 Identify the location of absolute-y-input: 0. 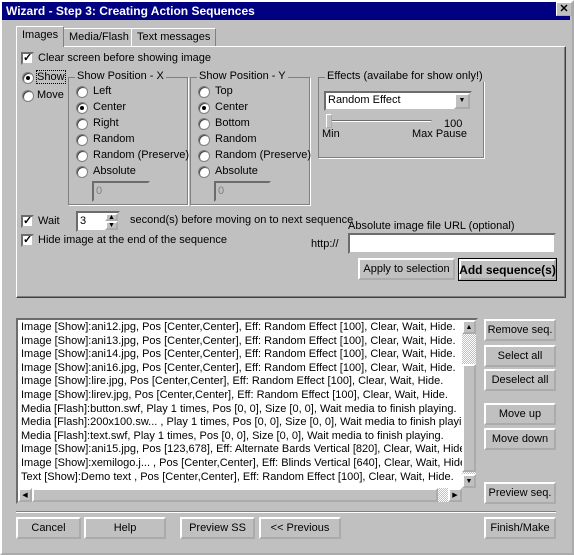
(242, 191).